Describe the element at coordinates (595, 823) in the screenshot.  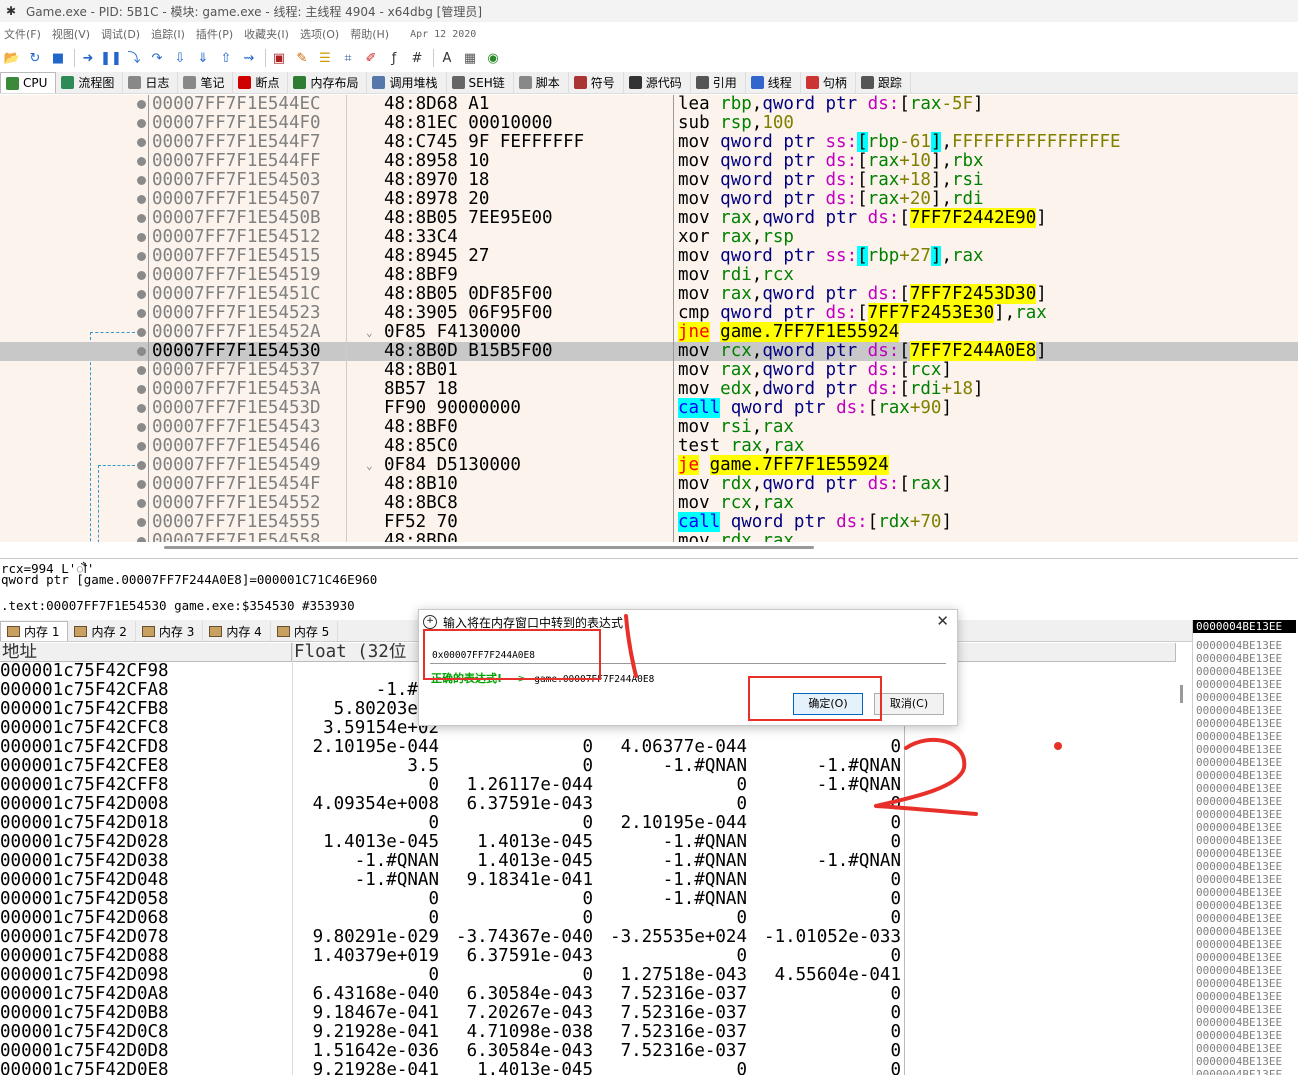
I see `dump-row: 000001c75F42D018 0 0 2.10195e-044 0` at that location.